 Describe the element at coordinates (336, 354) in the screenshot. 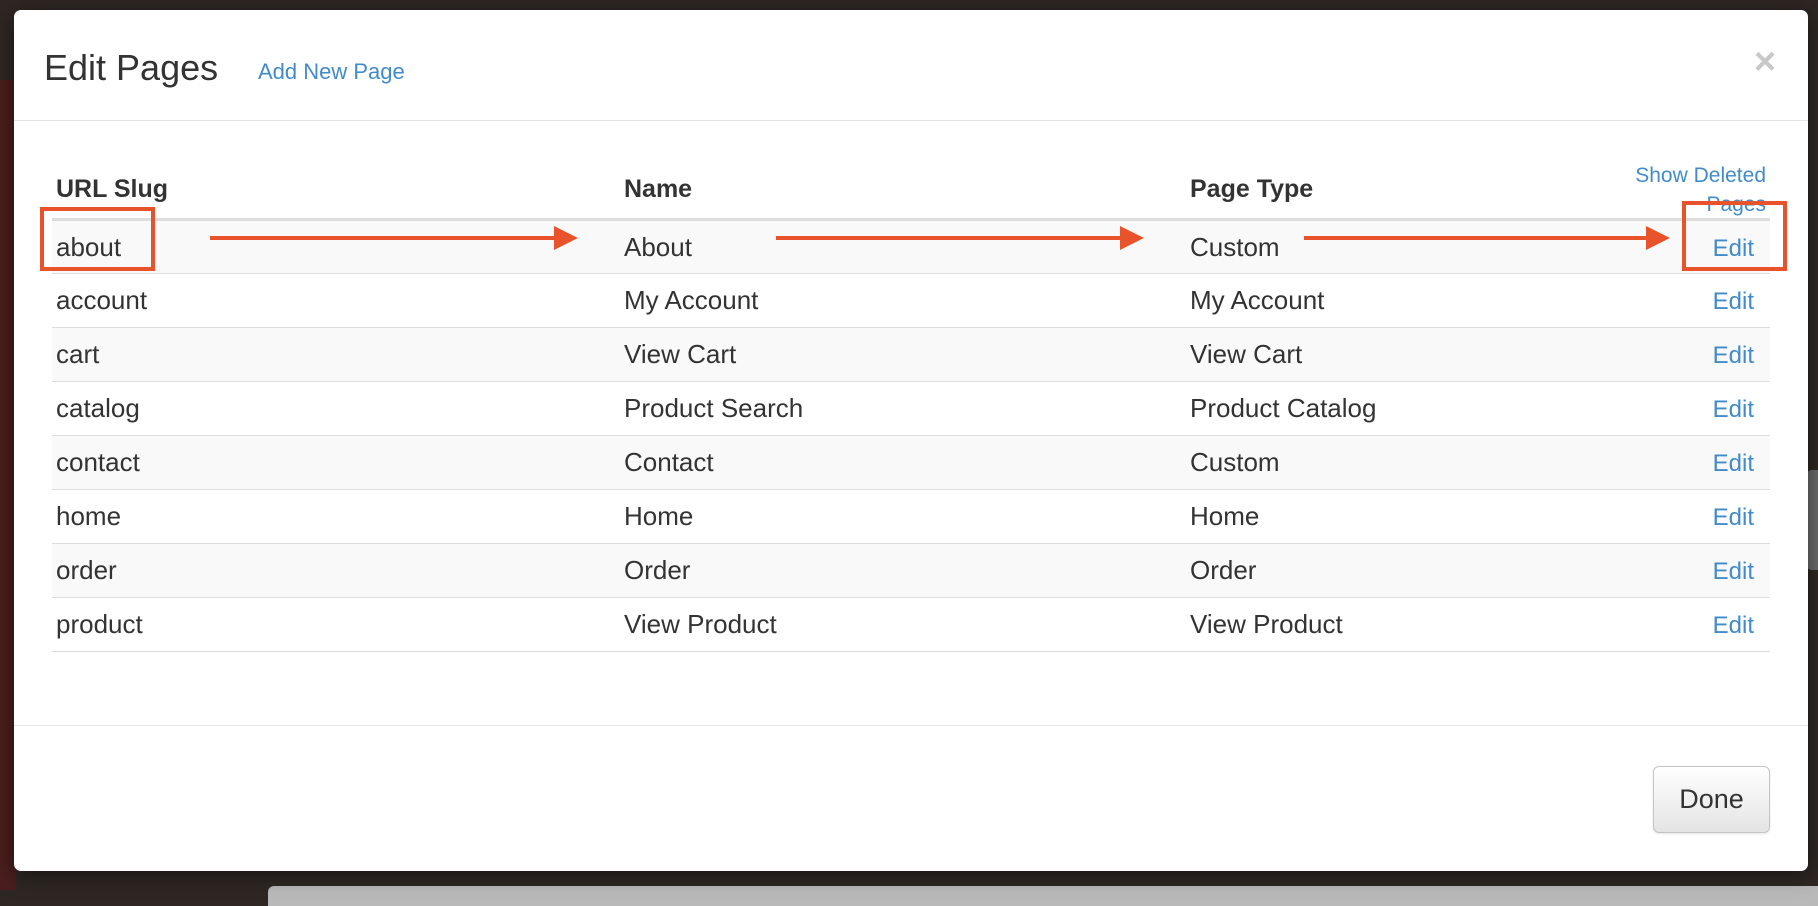

I see `row-slug: cart` at that location.